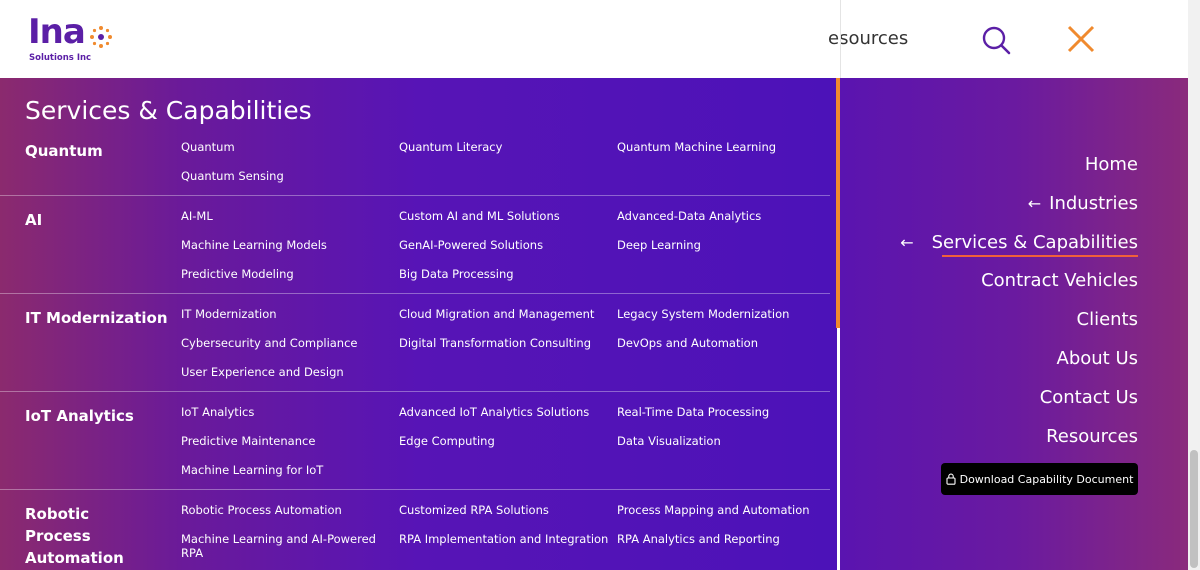 The width and height of the screenshot is (1200, 570). I want to click on side-nav-label: Clients, so click(1107, 319).